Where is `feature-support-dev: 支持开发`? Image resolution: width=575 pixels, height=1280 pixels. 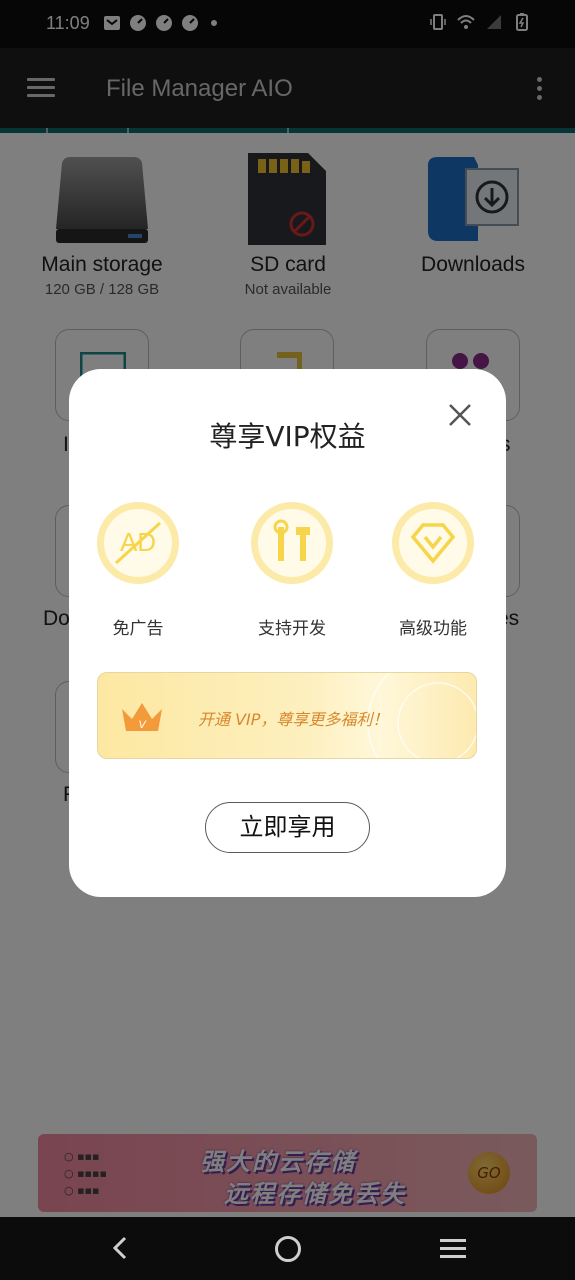
feature-support-dev: 支持开发 is located at coordinates (292, 570).